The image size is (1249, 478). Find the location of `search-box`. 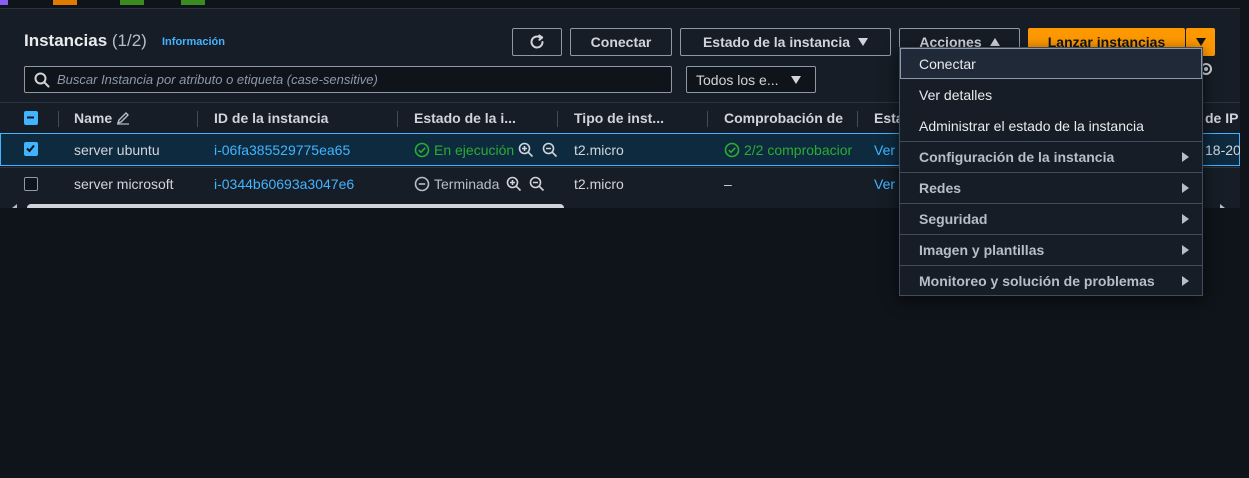

search-box is located at coordinates (348, 79).